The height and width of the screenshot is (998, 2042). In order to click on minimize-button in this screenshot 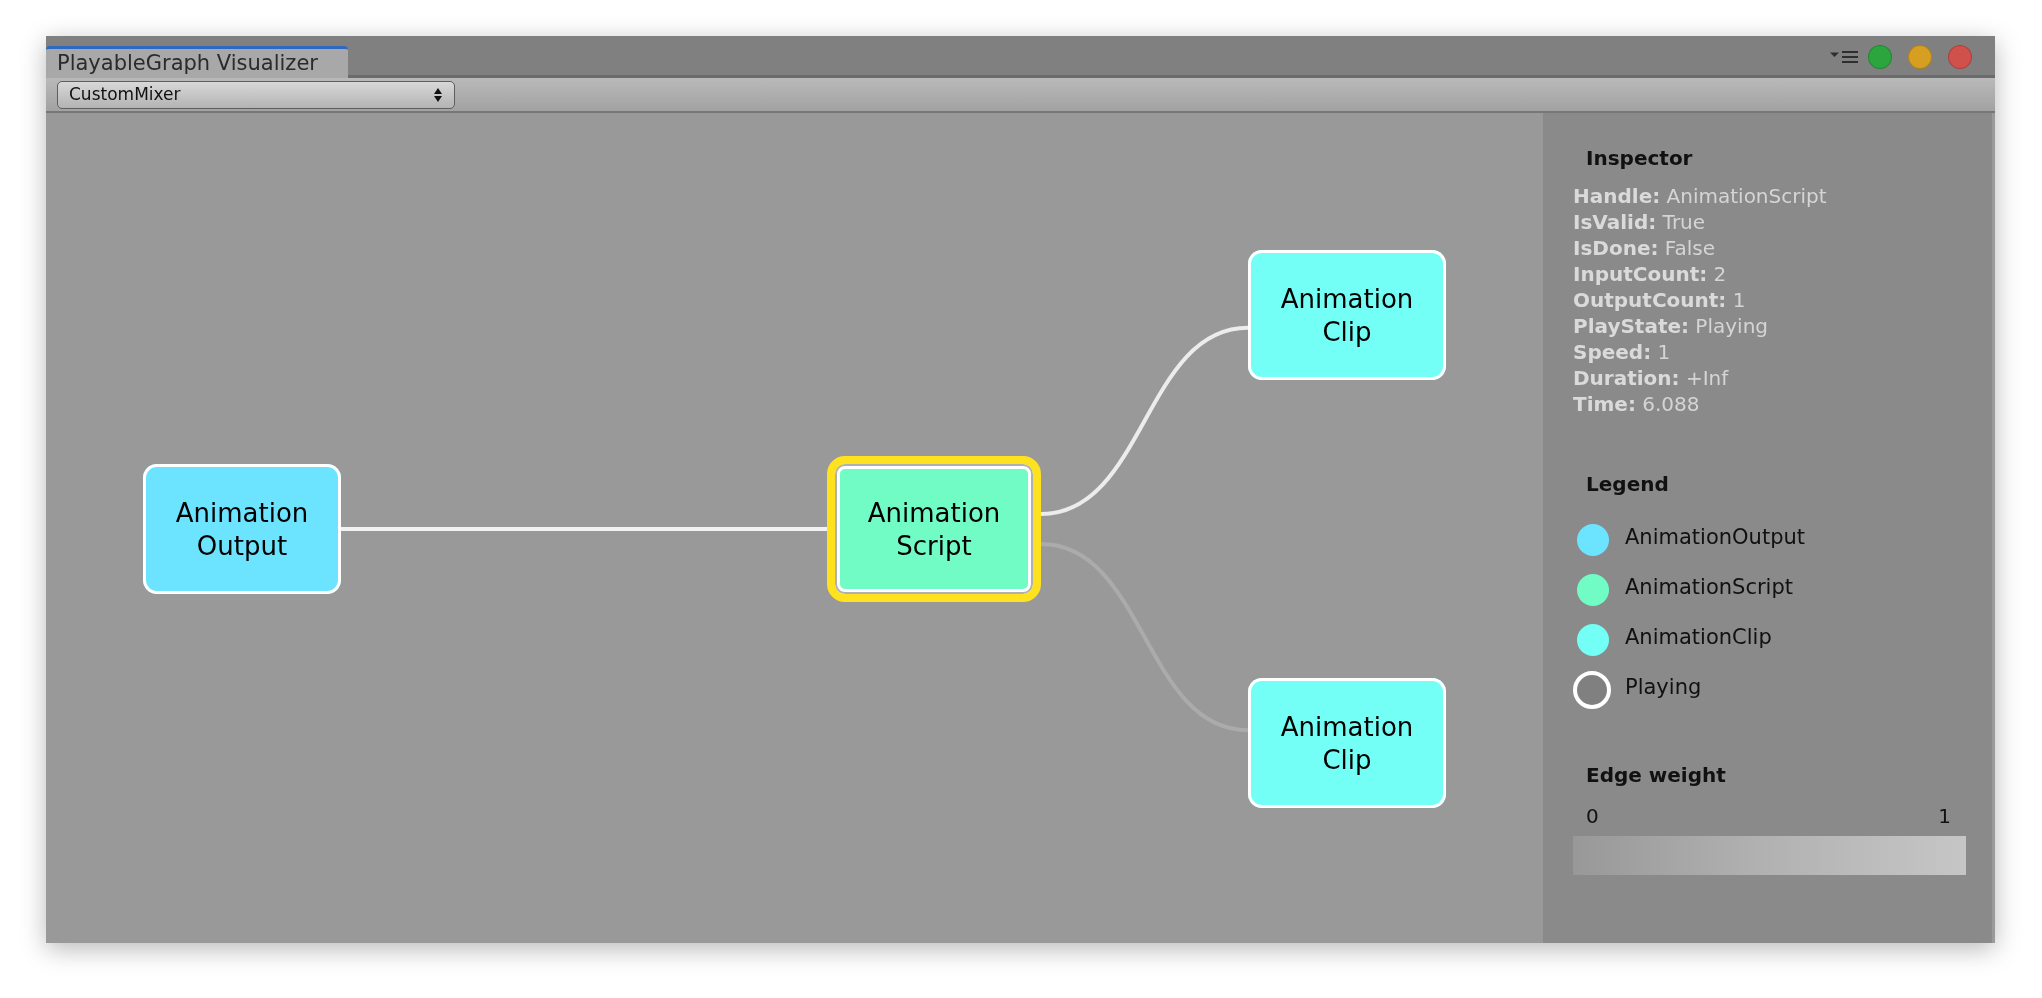, I will do `click(1920, 57)`.